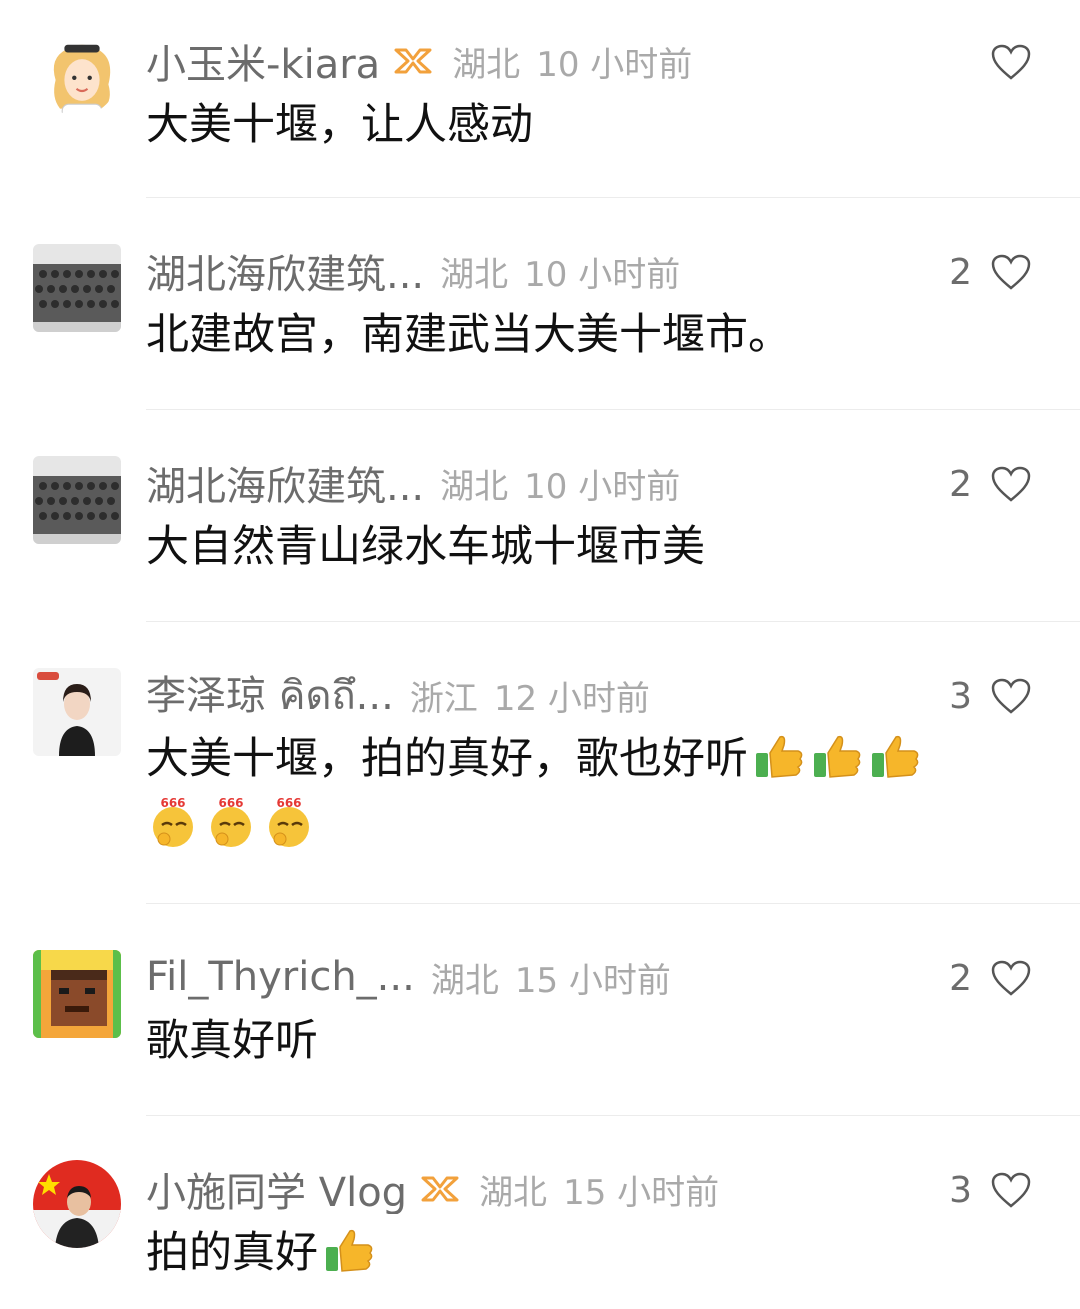  I want to click on pixel-art-avatar-icon, so click(77, 994).